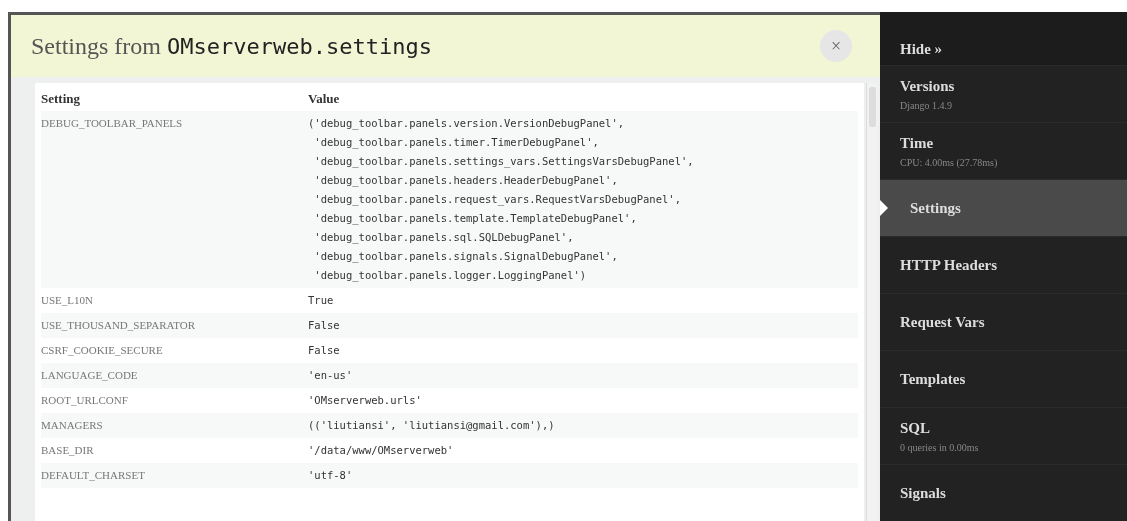 This screenshot has width=1127, height=521. I want to click on settings-module-name: OMserverweb.settings, so click(299, 46).